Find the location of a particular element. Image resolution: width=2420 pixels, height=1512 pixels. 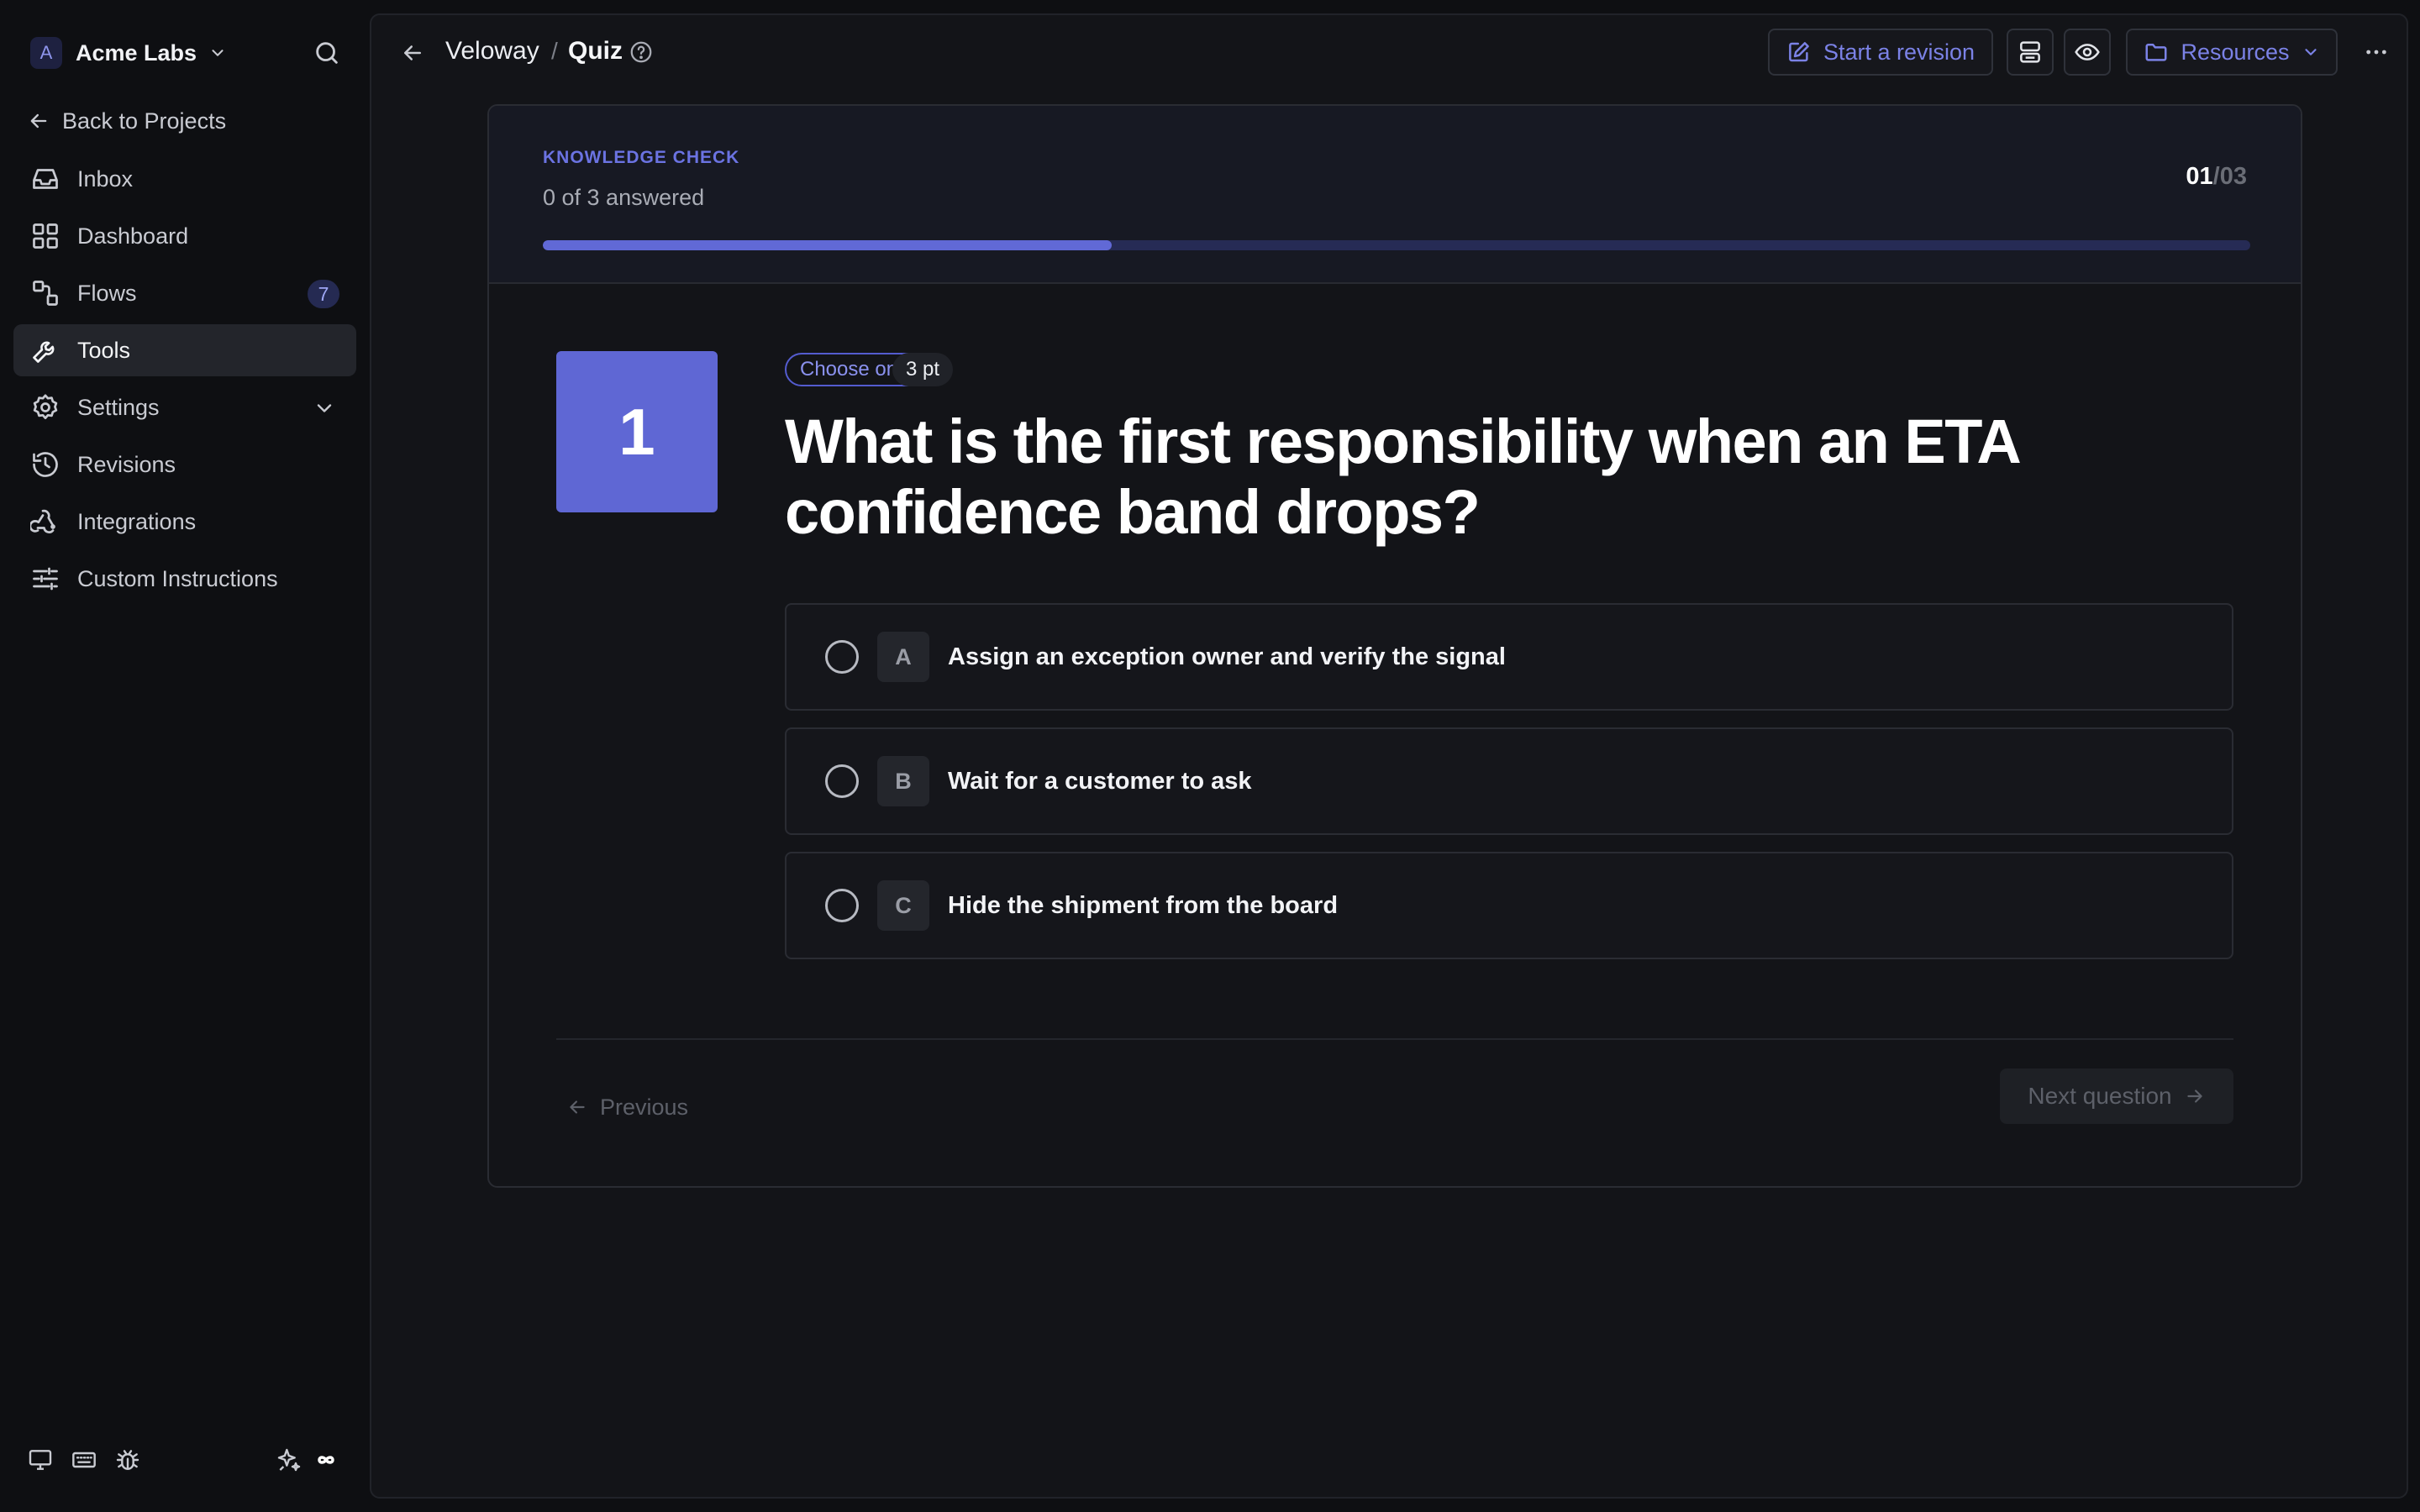

next-question-label: Next question is located at coordinates (2100, 1096).